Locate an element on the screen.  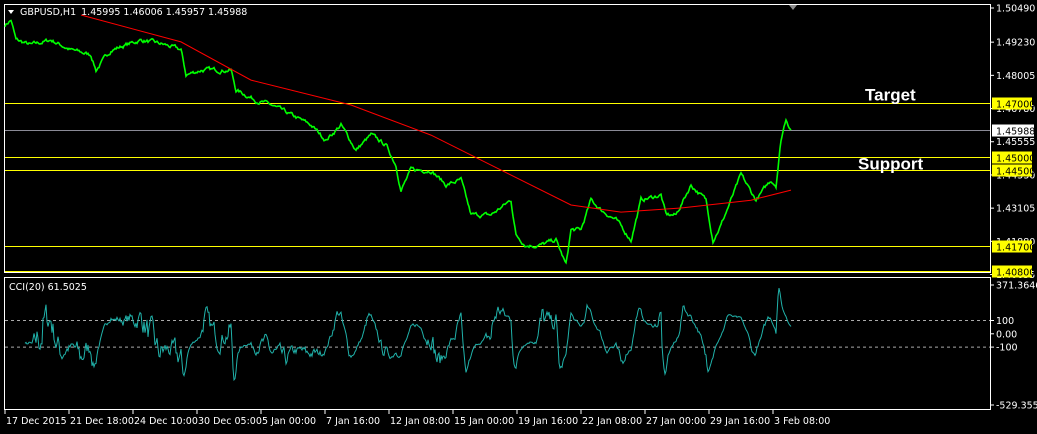
level-price-label: 1.40800 is located at coordinates (1015, 273).